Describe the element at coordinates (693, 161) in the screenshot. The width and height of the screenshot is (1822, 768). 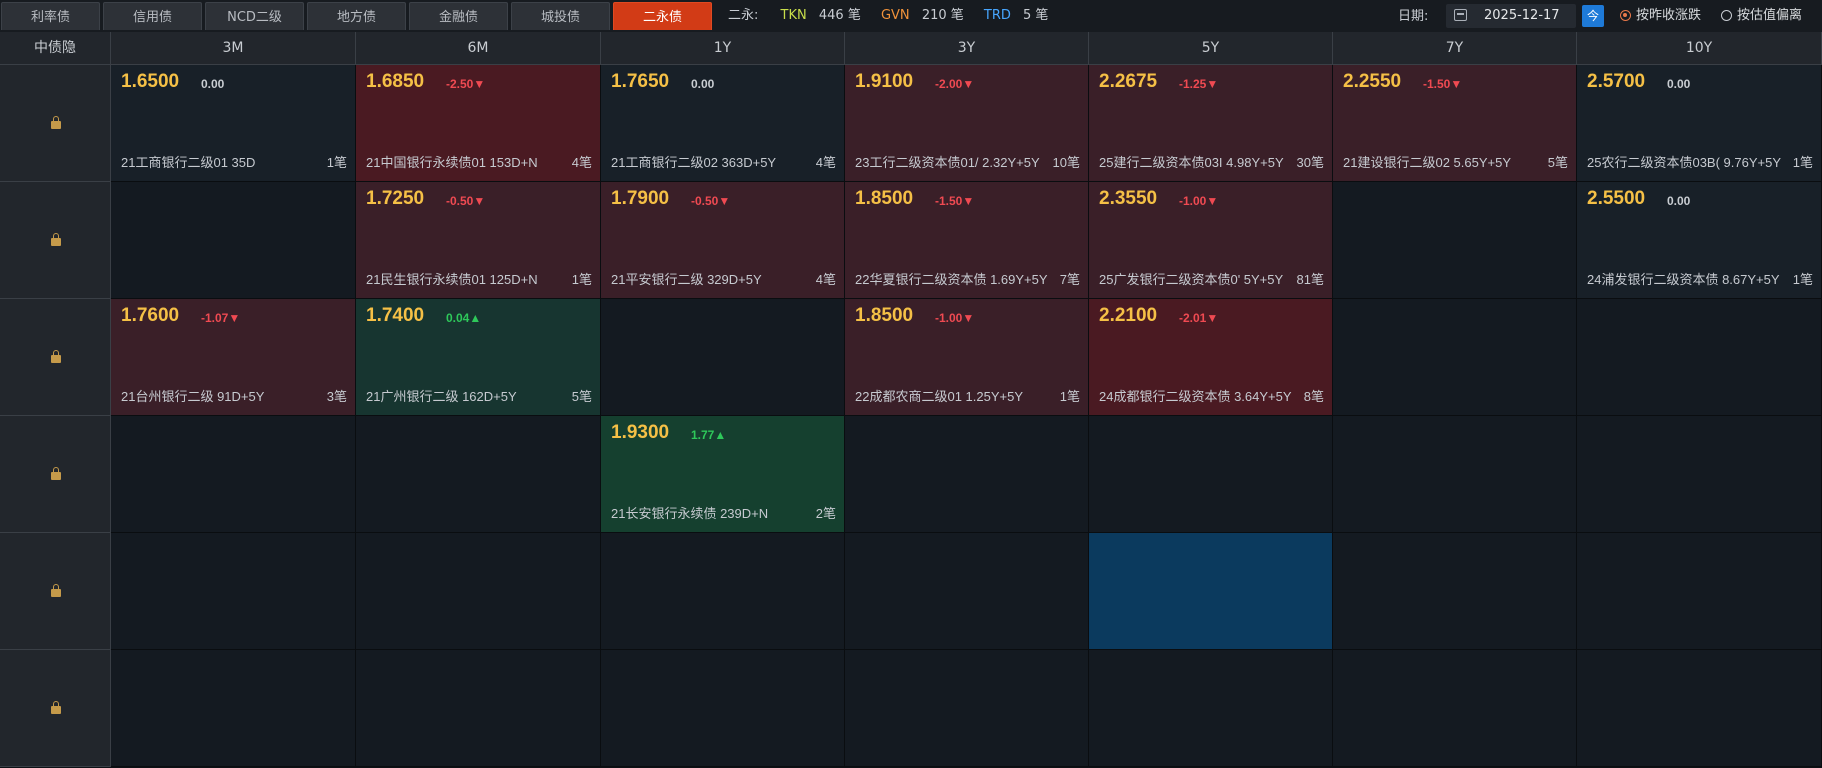
I see `bond-name: 21工商银行二级02 363D+5Y` at that location.